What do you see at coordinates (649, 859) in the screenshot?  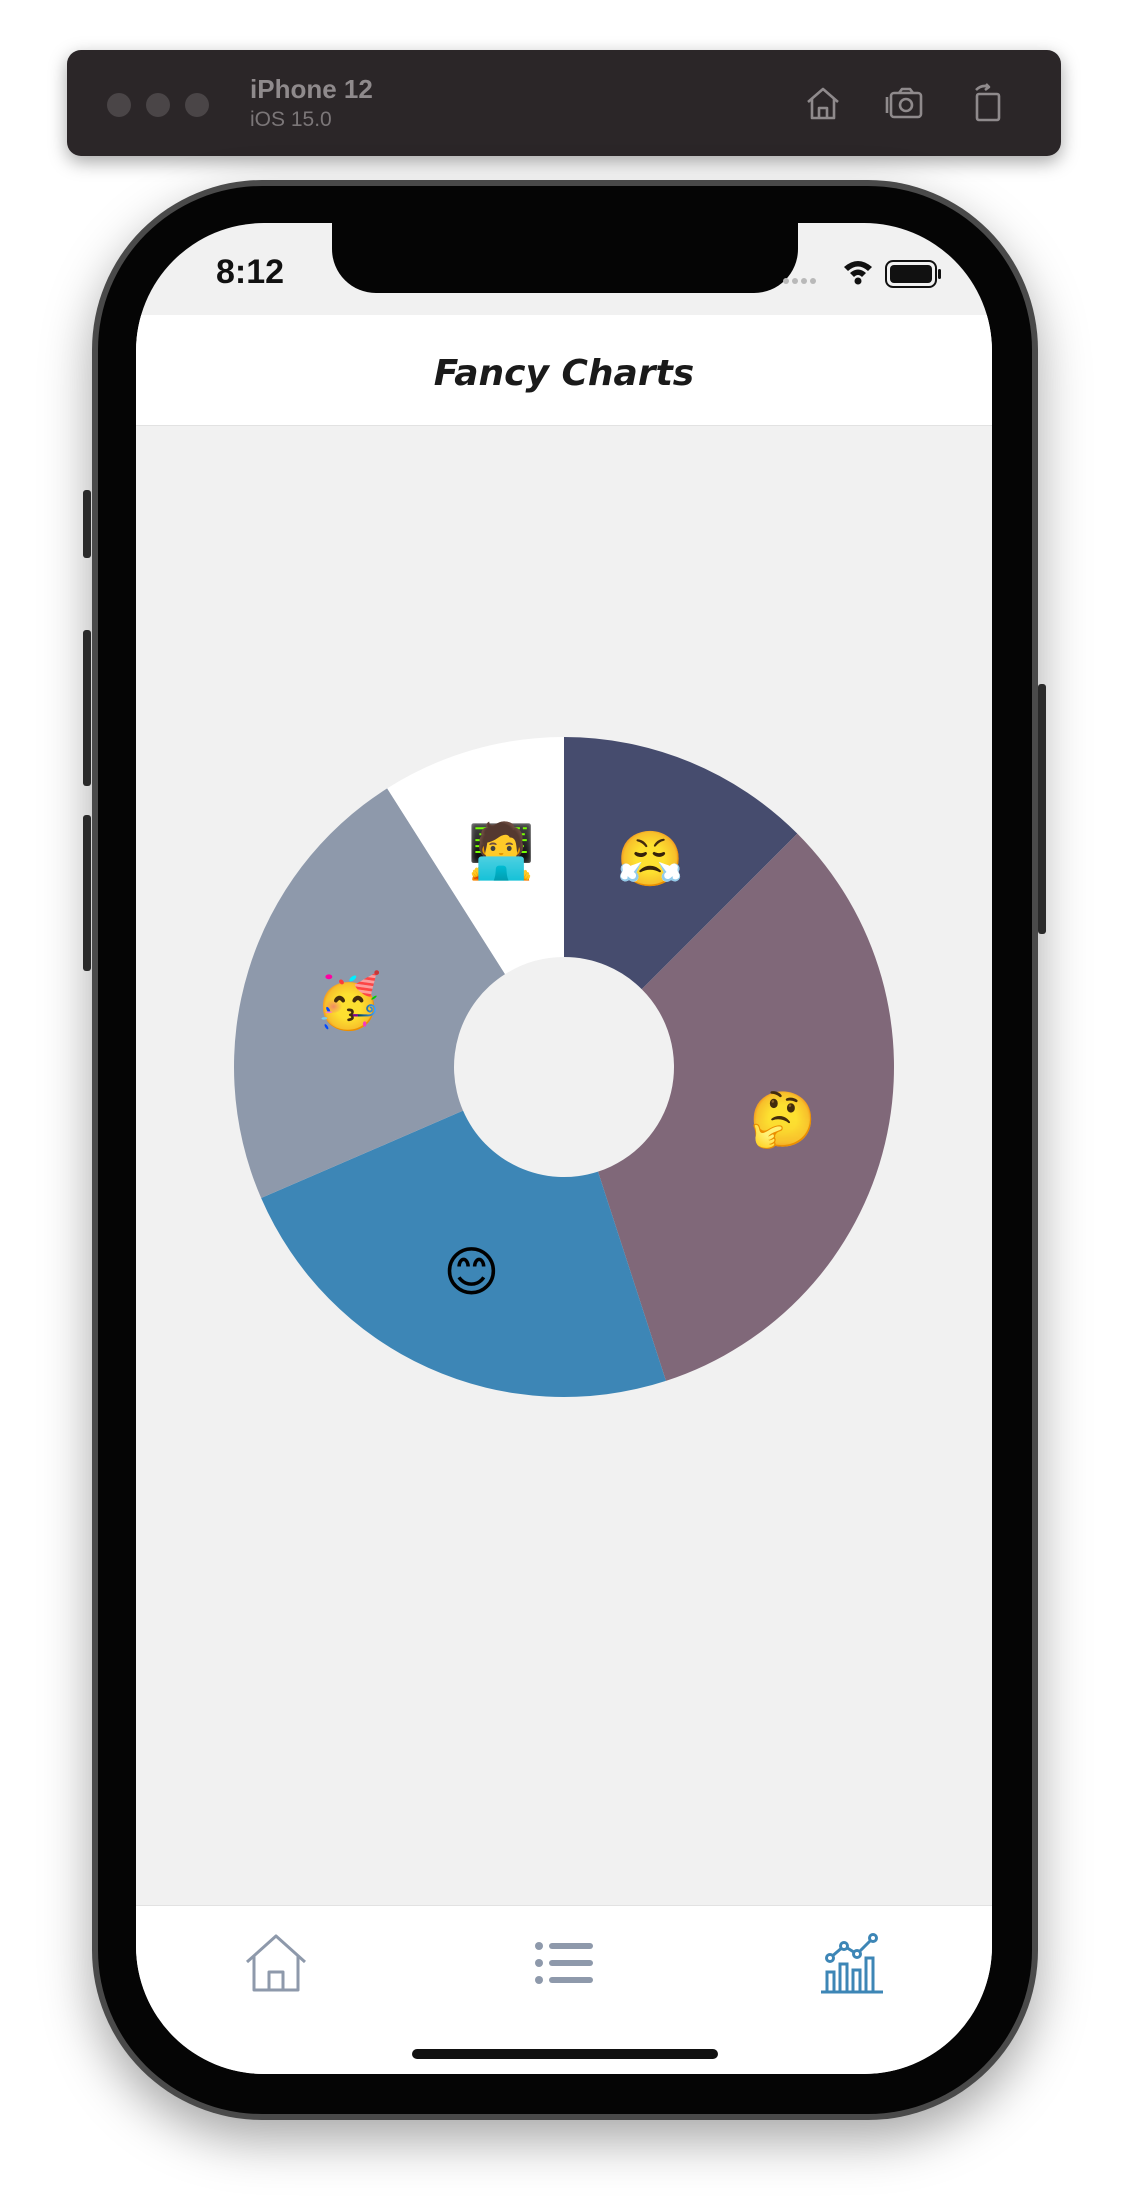 I see `slice-label: 😤` at bounding box center [649, 859].